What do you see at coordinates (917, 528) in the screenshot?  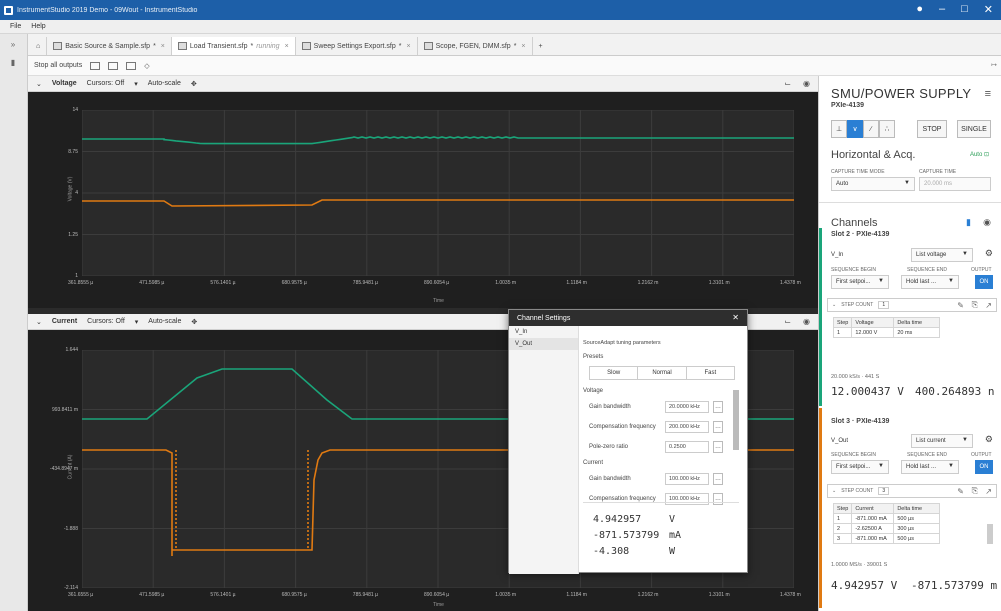 I see `table-cell: 300 µs` at bounding box center [917, 528].